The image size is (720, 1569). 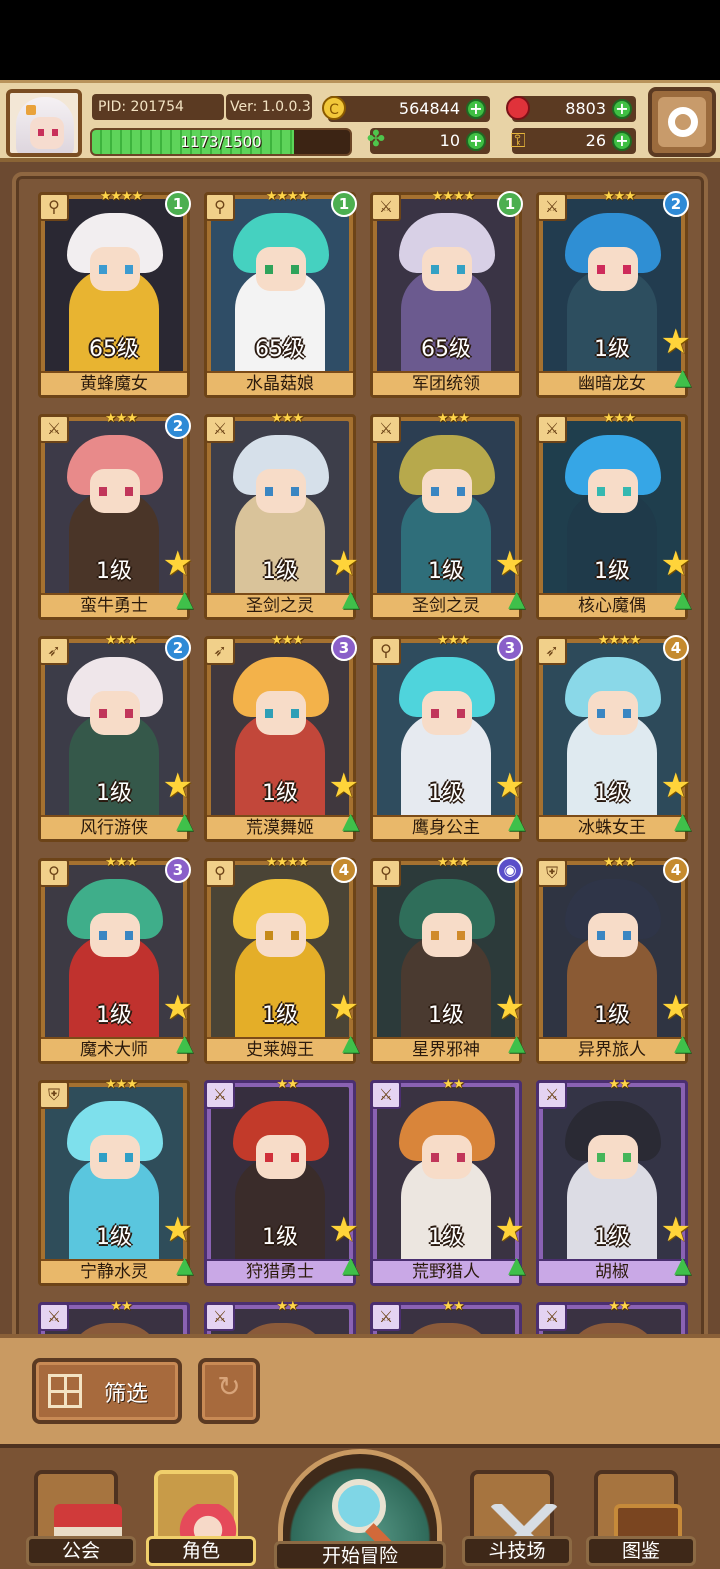 I want to click on exp-text: 1173/1500, so click(x=221, y=142).